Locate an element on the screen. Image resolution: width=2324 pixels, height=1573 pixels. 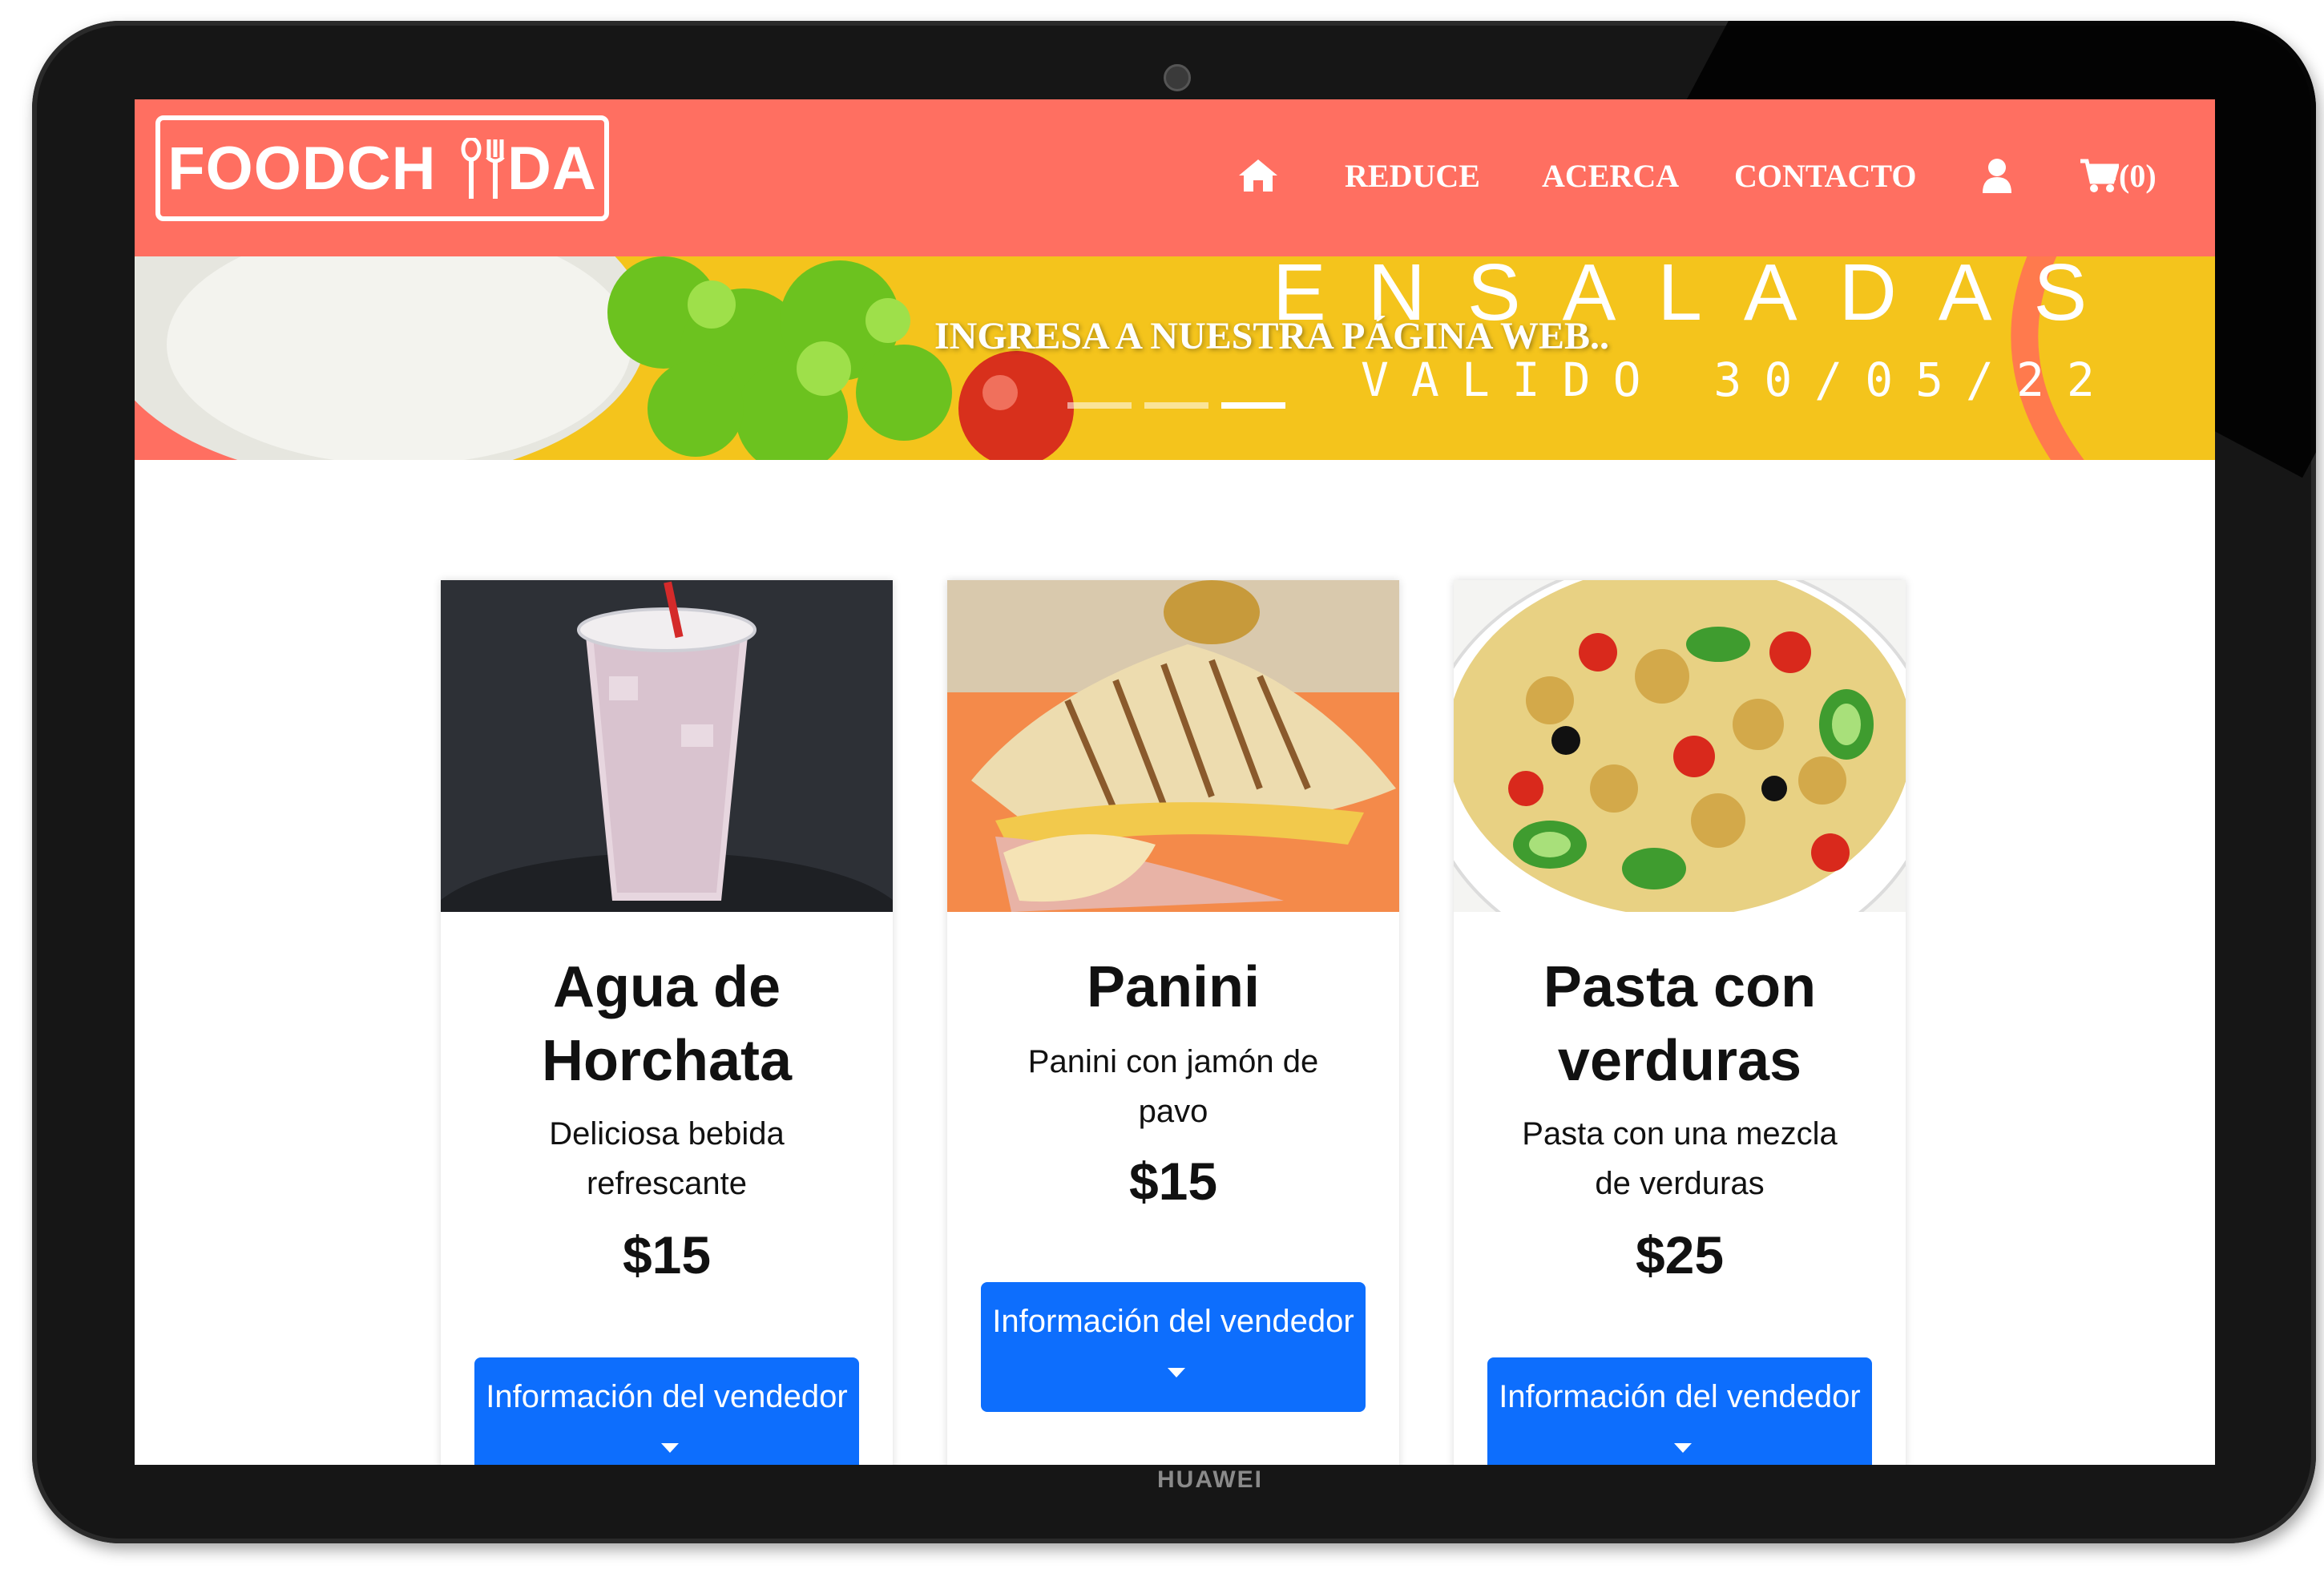
cart-count: (0) is located at coordinates (2138, 175).